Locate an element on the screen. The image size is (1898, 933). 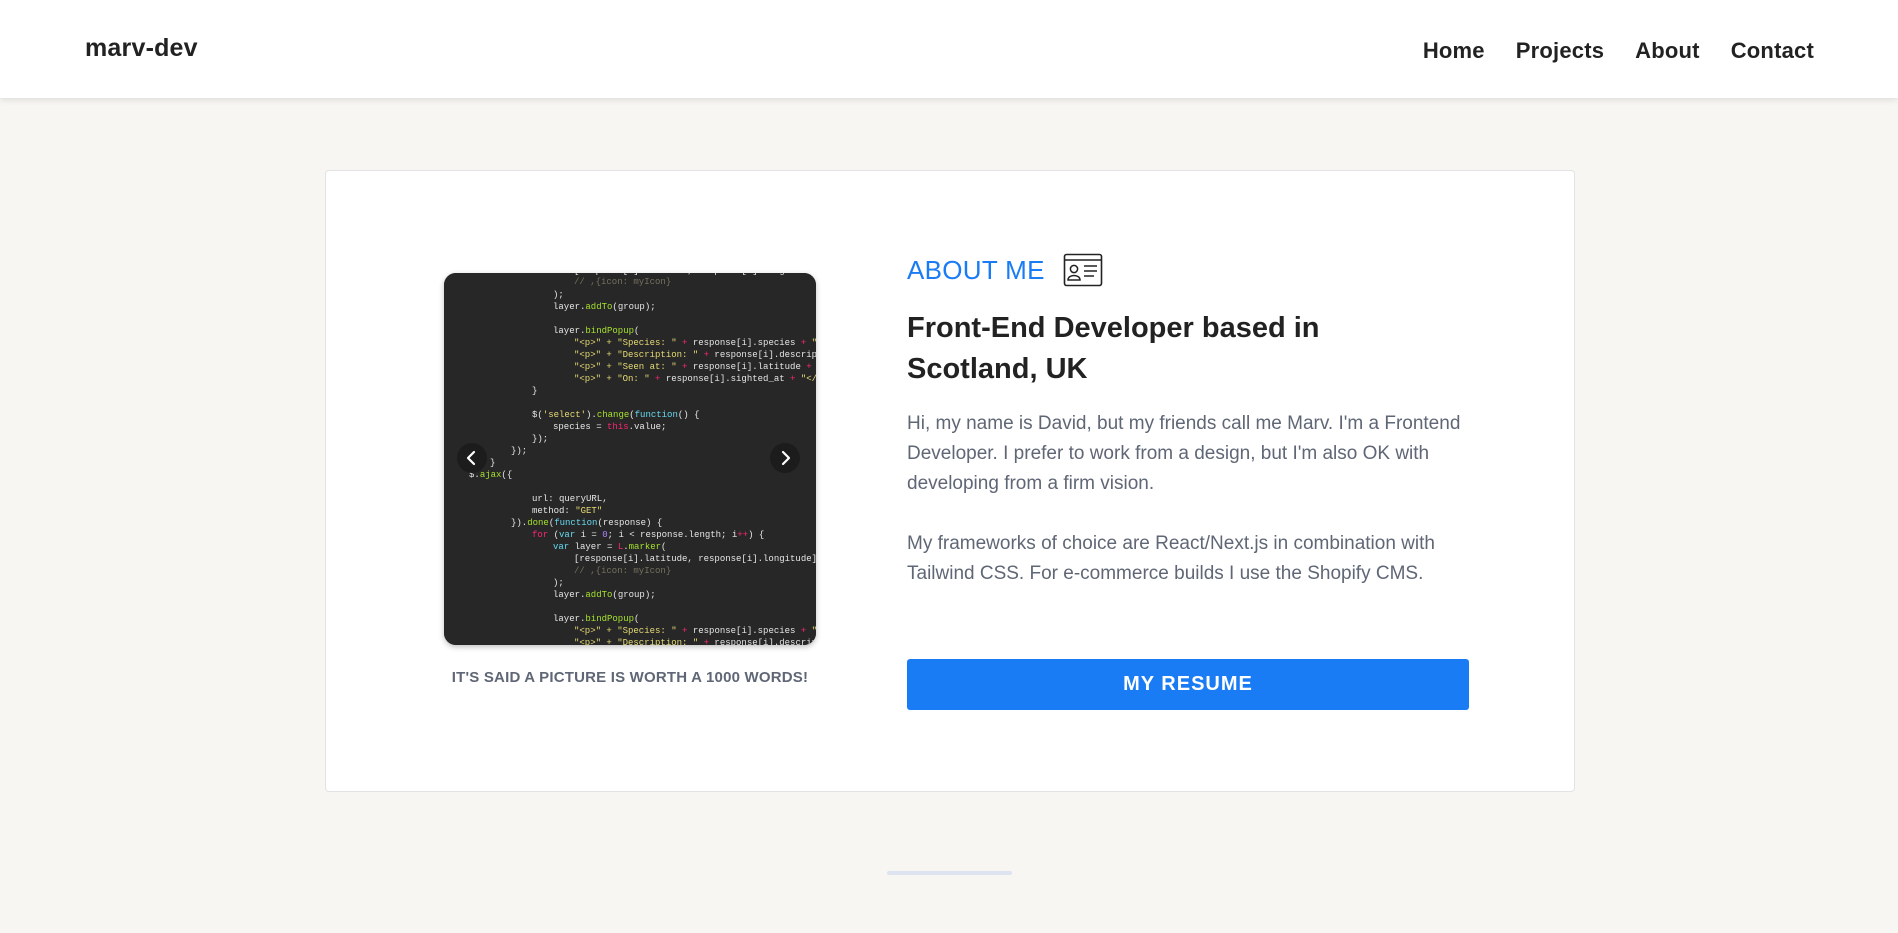
brand-logo: marv-dev is located at coordinates (141, 48).